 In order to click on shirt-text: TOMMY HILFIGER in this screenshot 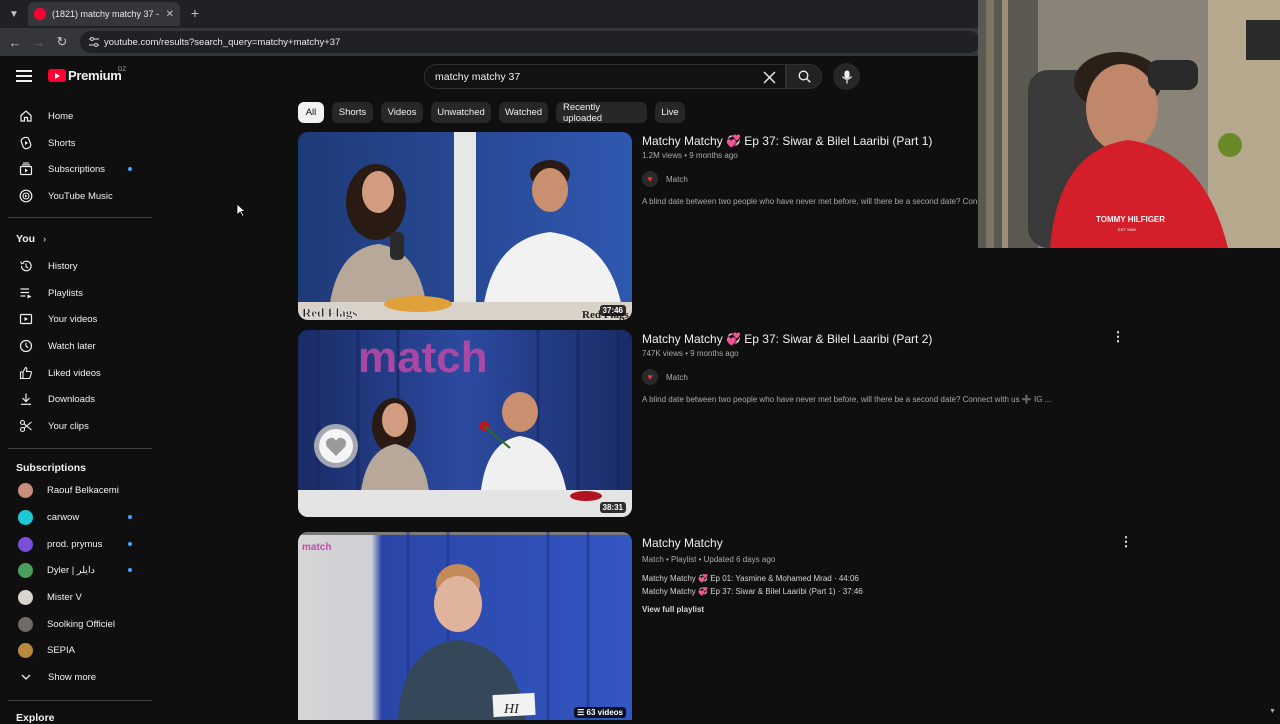, I will do `click(1130, 219)`.